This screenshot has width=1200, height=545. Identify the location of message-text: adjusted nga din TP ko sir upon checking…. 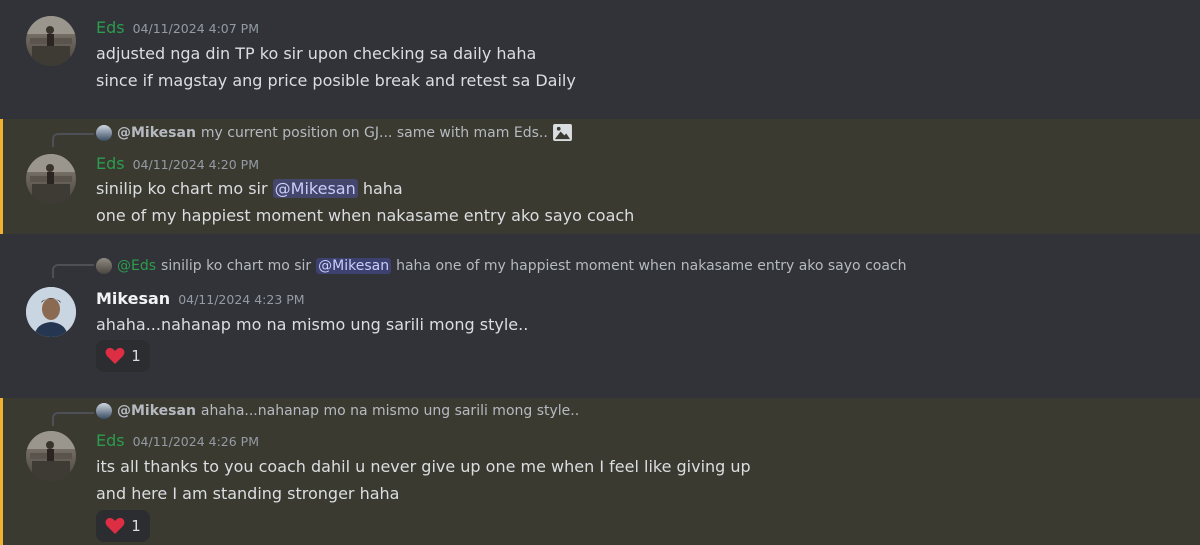
(316, 53).